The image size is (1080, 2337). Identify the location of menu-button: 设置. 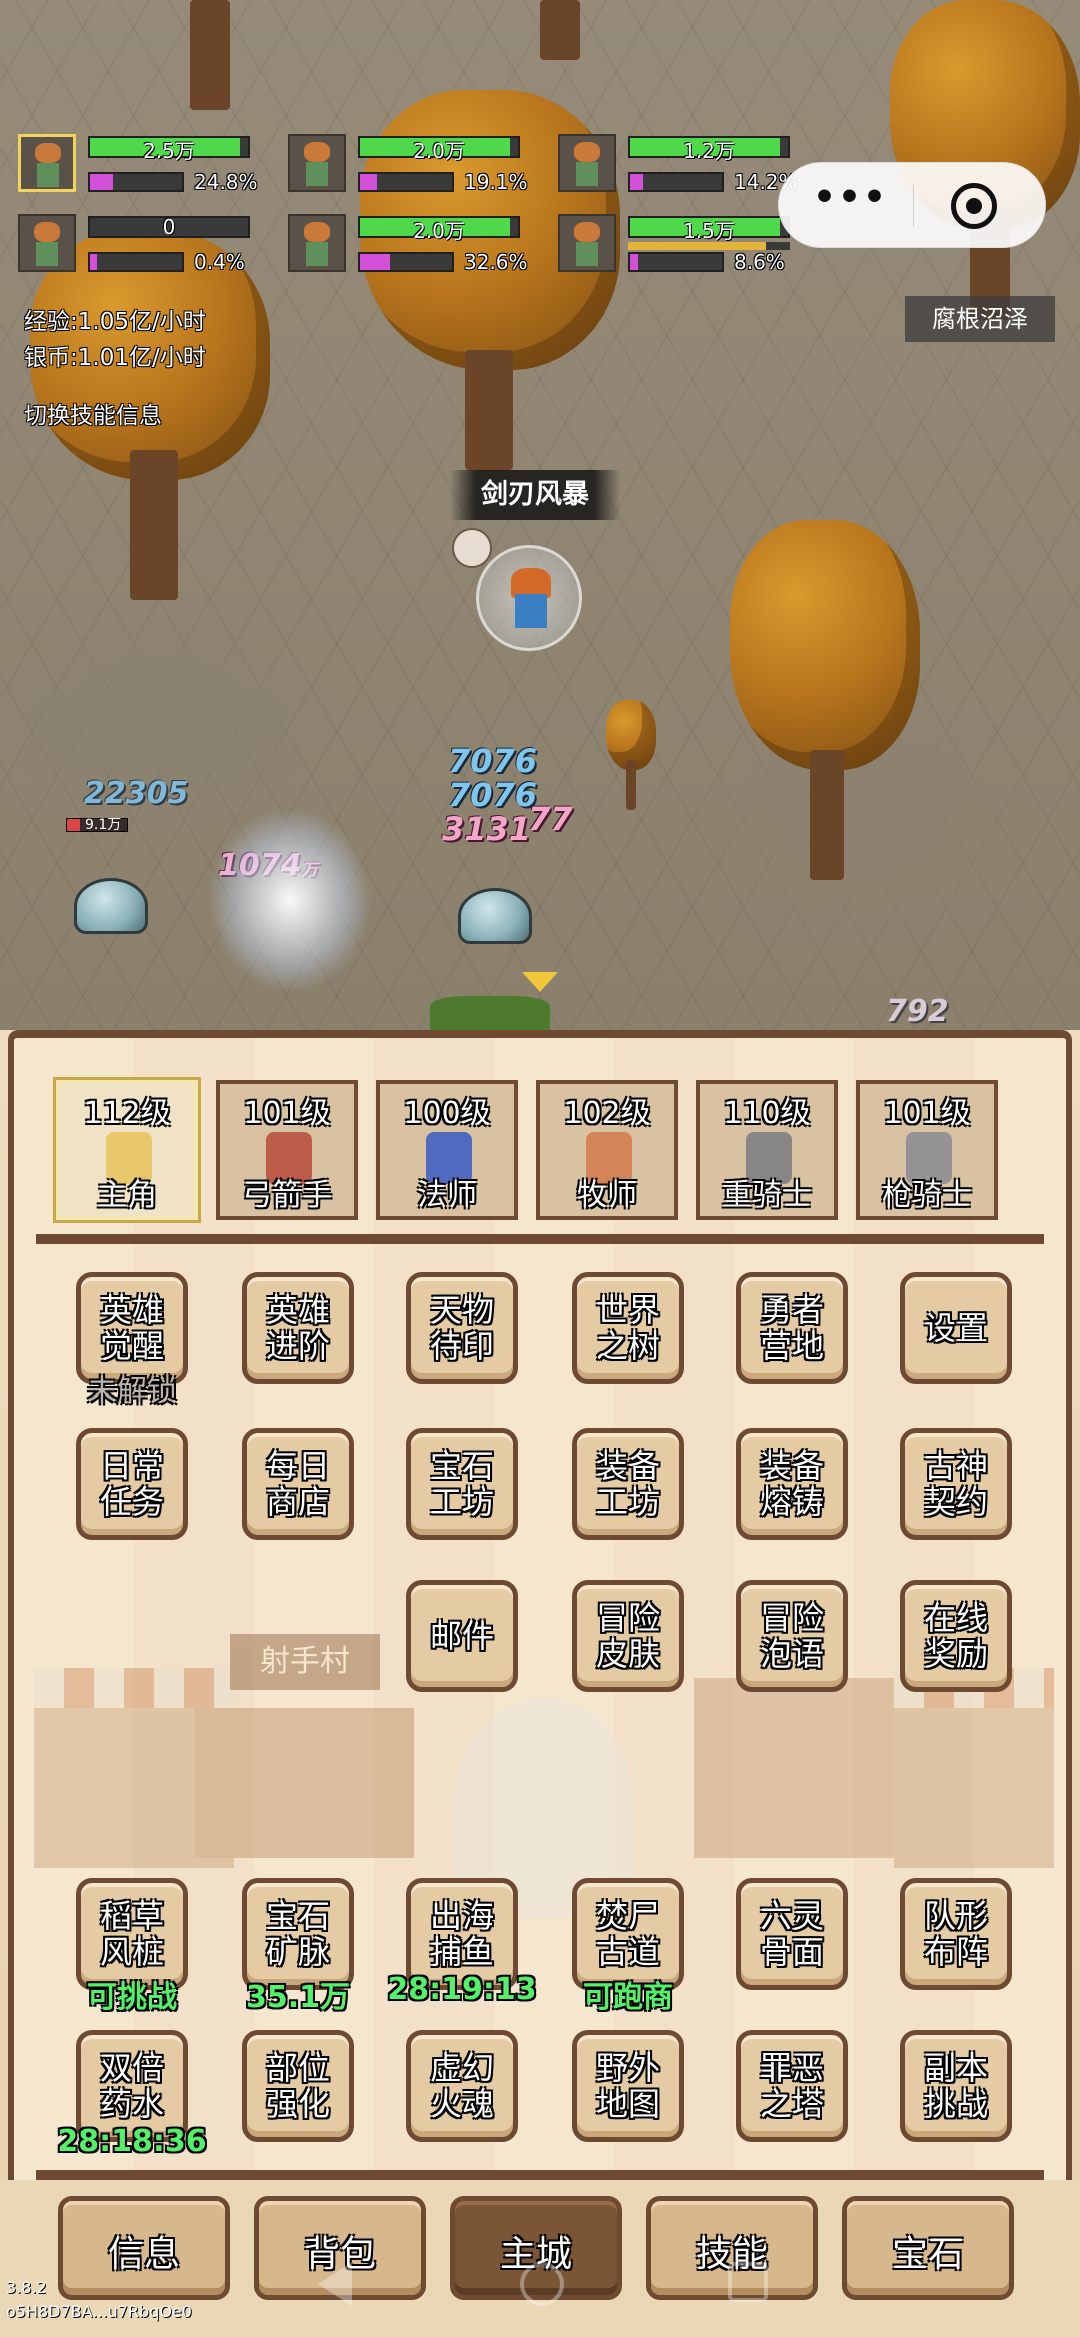
(956, 1328).